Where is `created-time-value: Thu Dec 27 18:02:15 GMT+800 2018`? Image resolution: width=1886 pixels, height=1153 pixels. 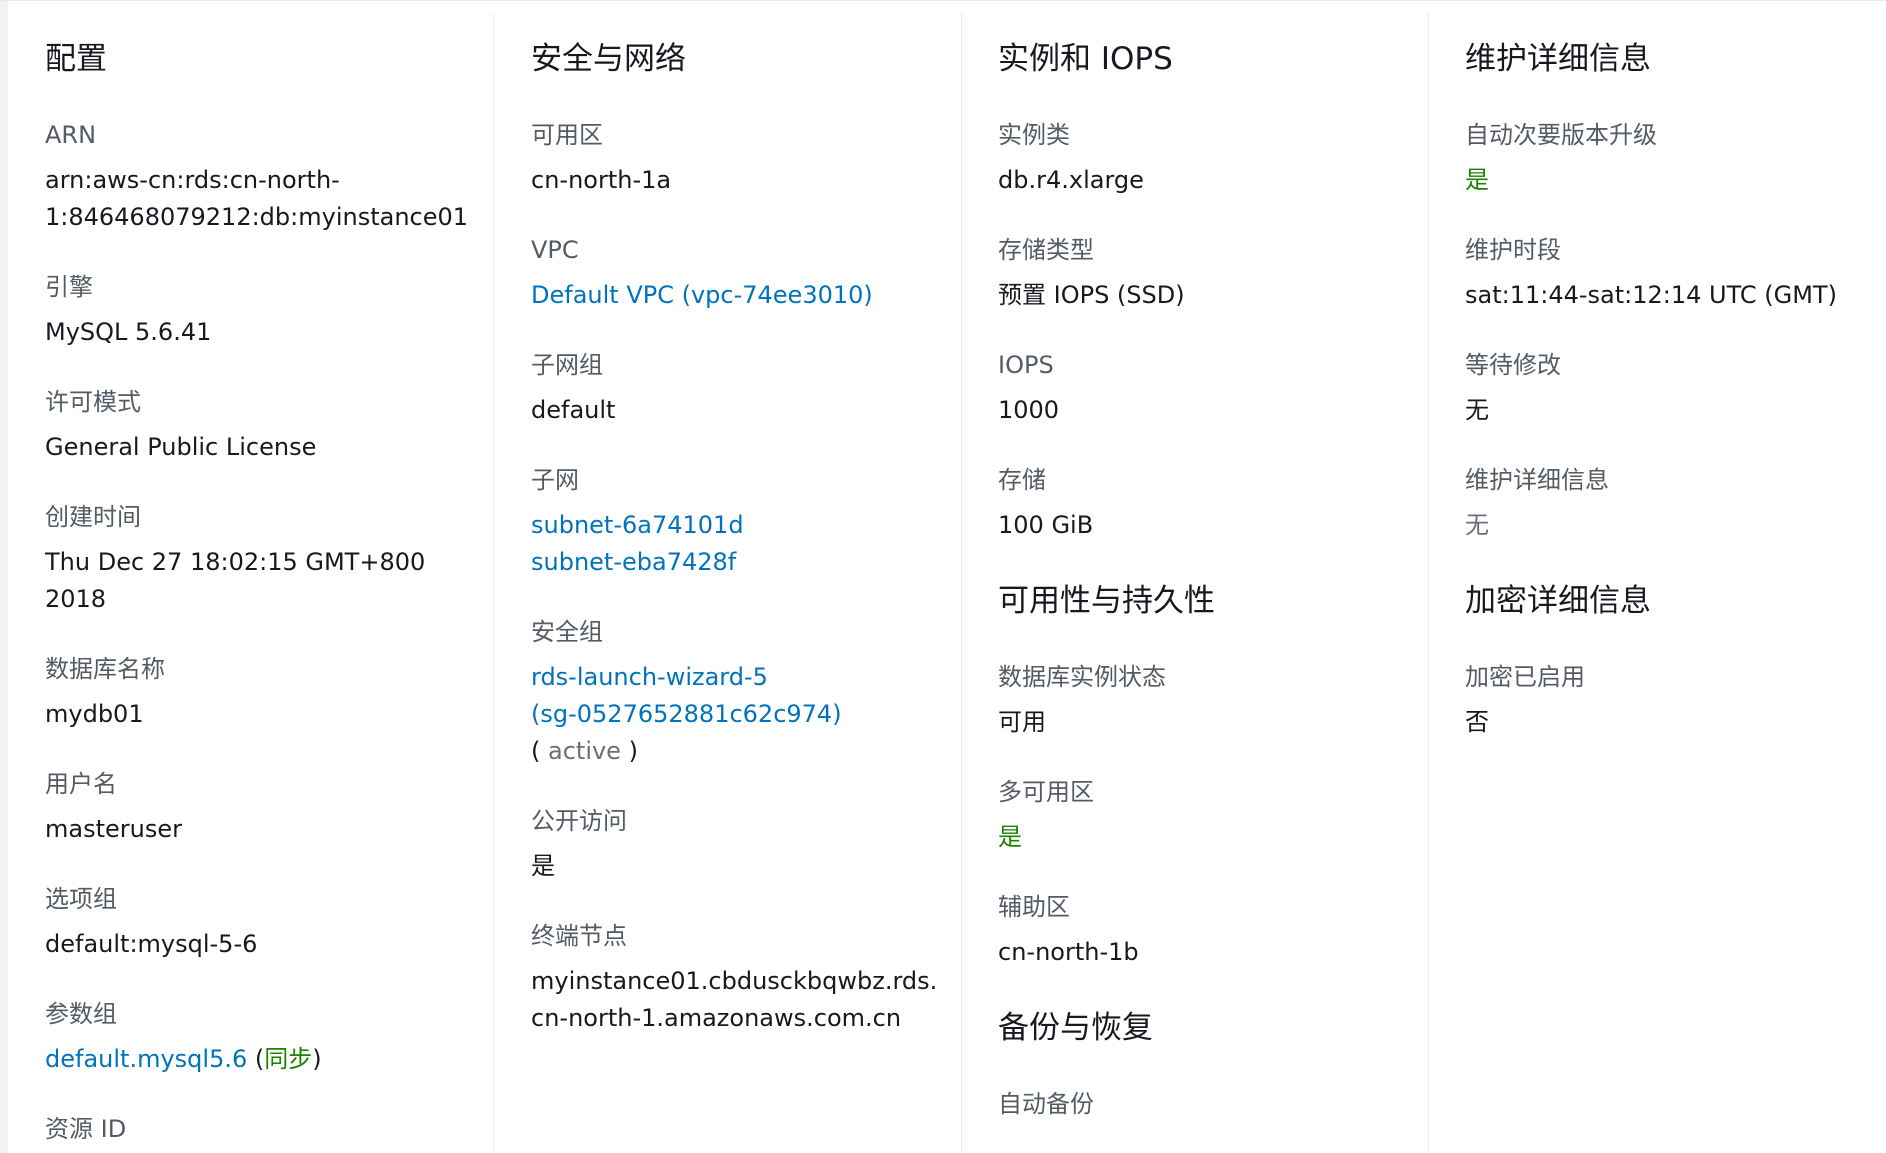
created-time-value: Thu Dec 27 18:02:15 GMT+800 2018 is located at coordinates (265, 581).